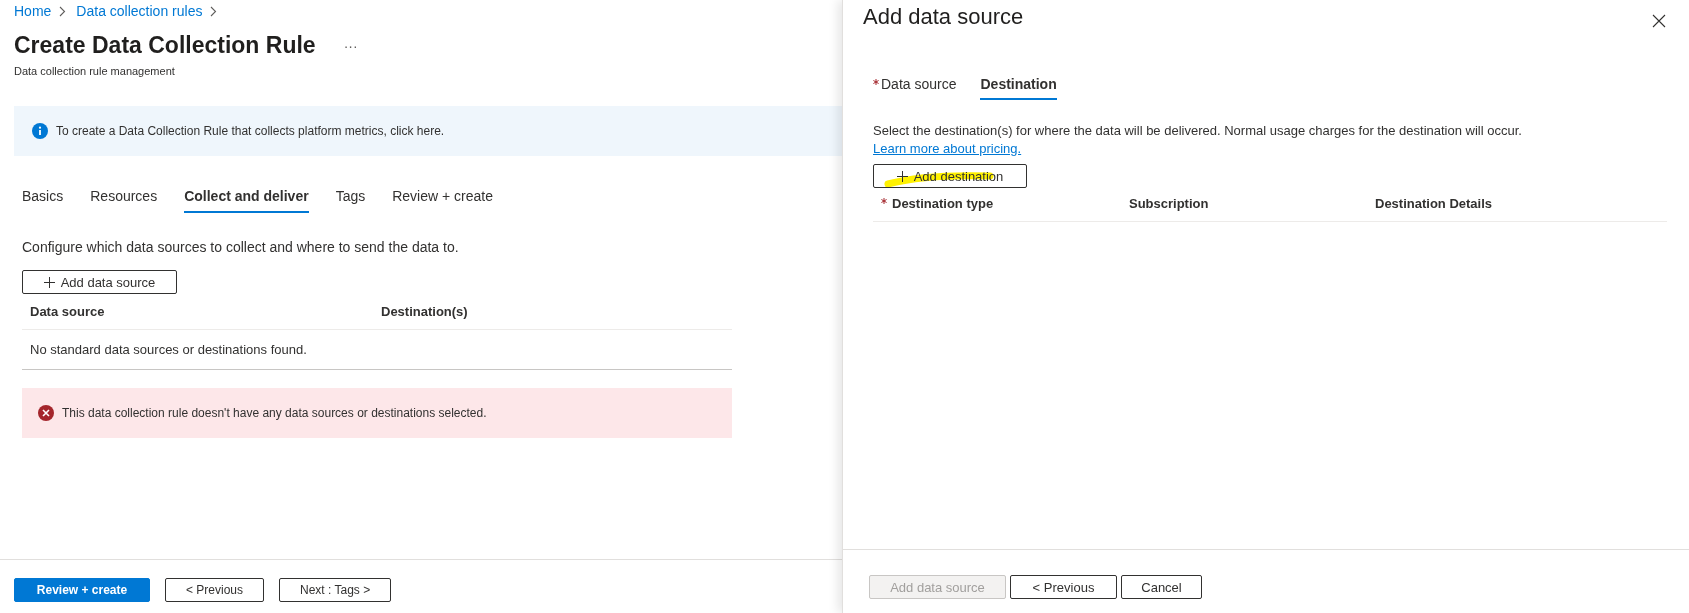  What do you see at coordinates (350, 45) in the screenshot?
I see `more-options-button: ···` at bounding box center [350, 45].